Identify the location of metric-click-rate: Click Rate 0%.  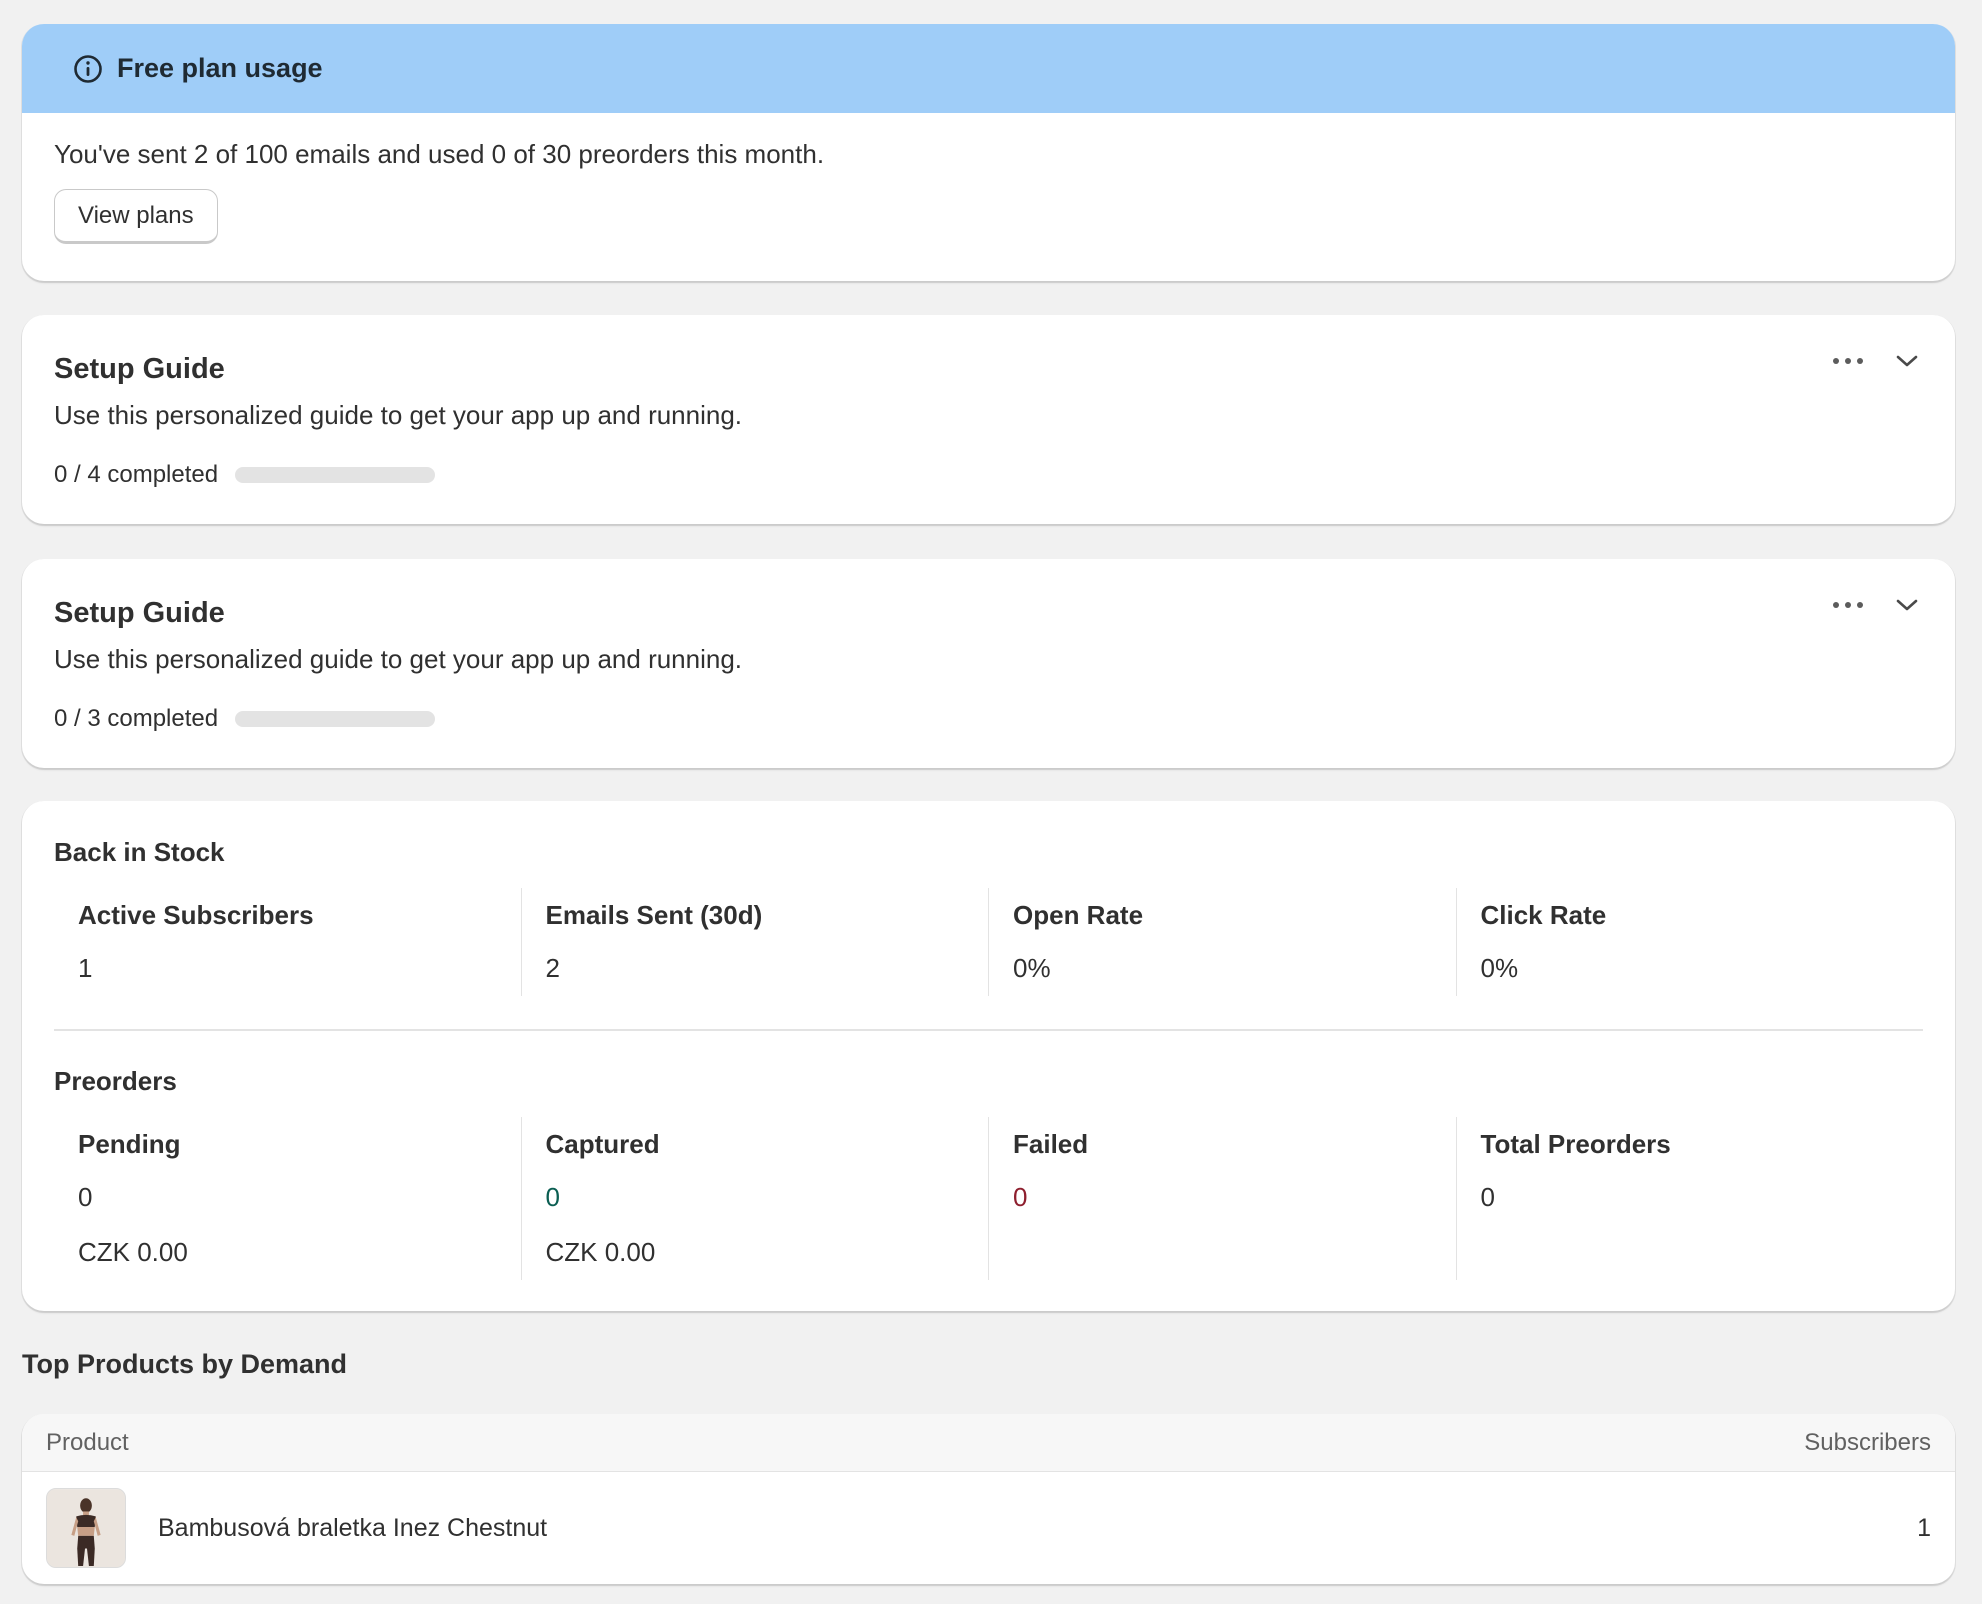
(1689, 942).